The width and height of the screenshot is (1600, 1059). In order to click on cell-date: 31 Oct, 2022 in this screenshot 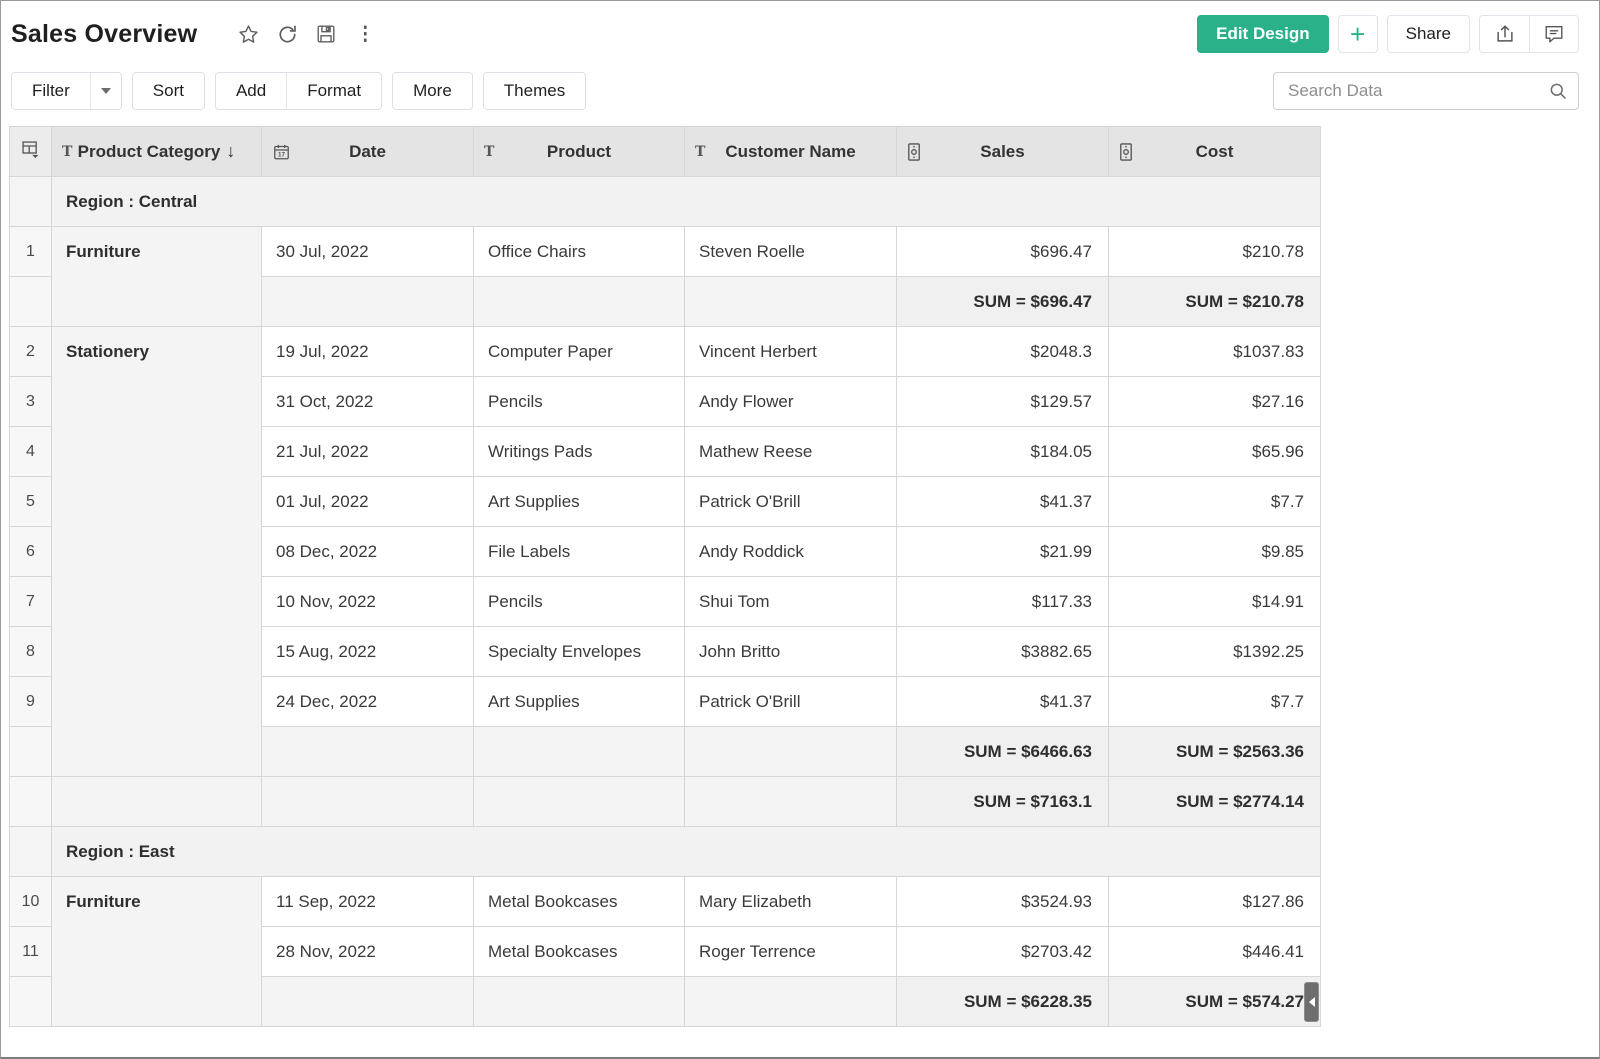, I will do `click(367, 401)`.